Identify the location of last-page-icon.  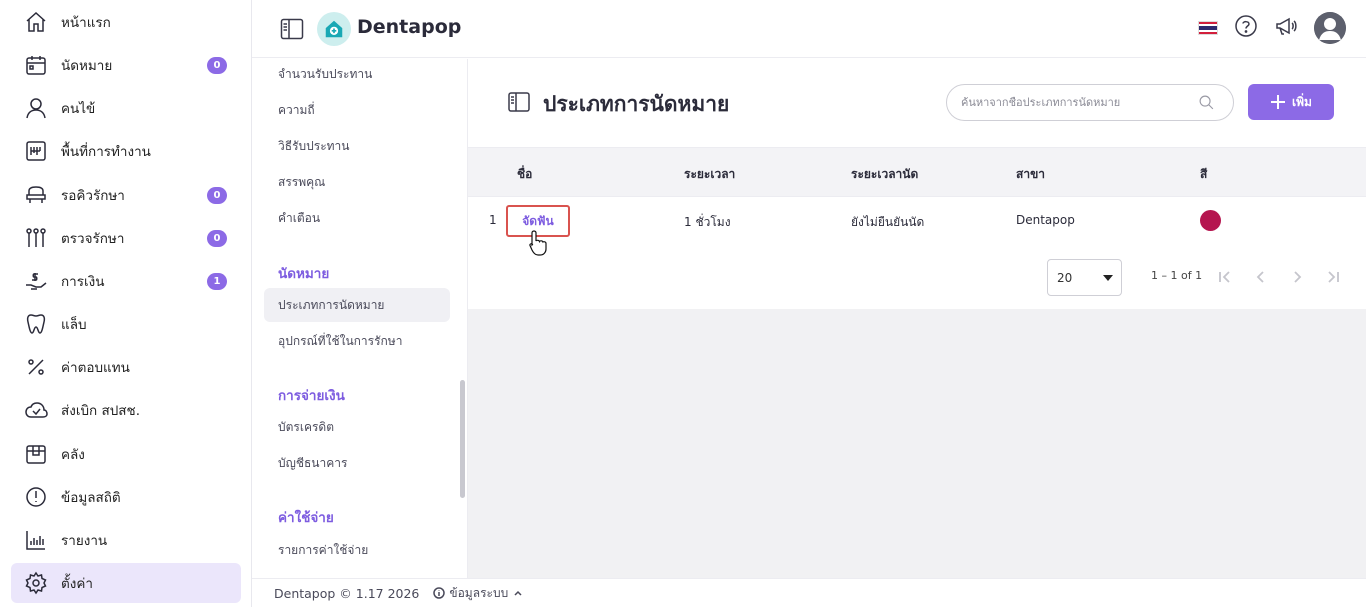
(1333, 277).